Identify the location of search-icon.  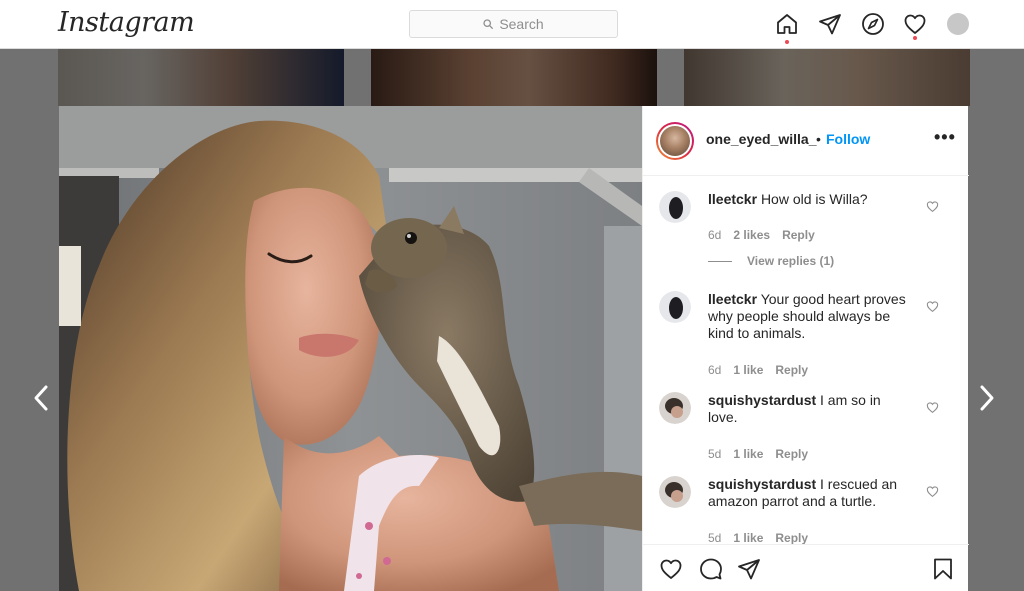
(488, 24).